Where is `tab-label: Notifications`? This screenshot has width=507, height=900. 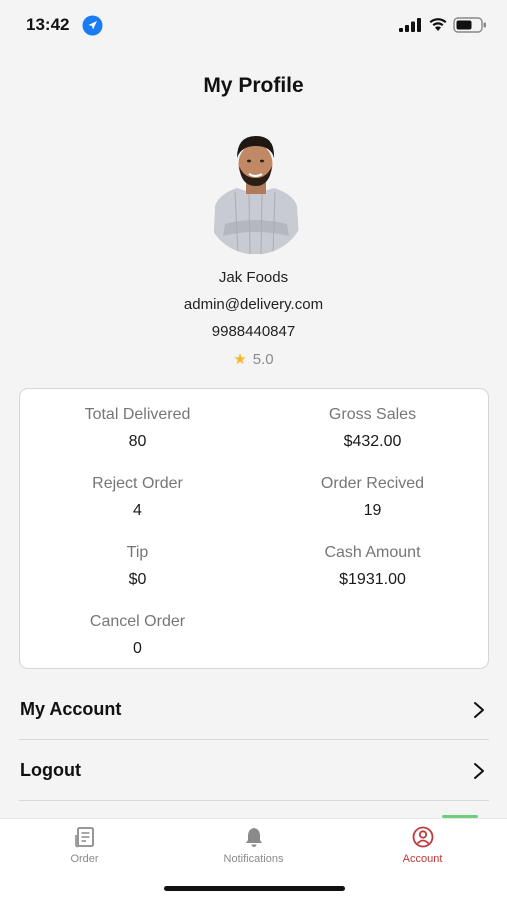 tab-label: Notifications is located at coordinates (253, 859).